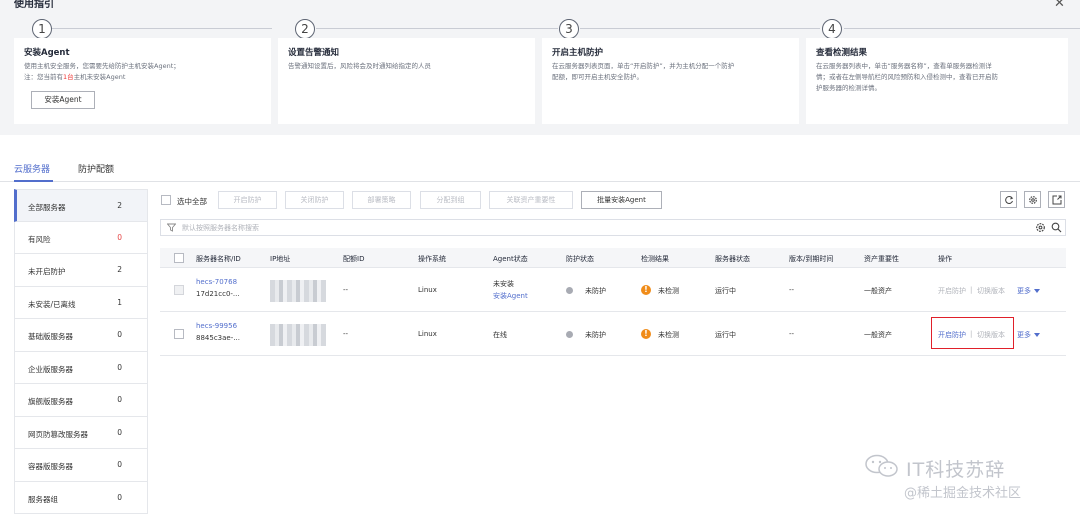 This screenshot has height=517, width=1080. What do you see at coordinates (540, 172) in the screenshot?
I see `tab-bar: 云服务器 防护配额` at bounding box center [540, 172].